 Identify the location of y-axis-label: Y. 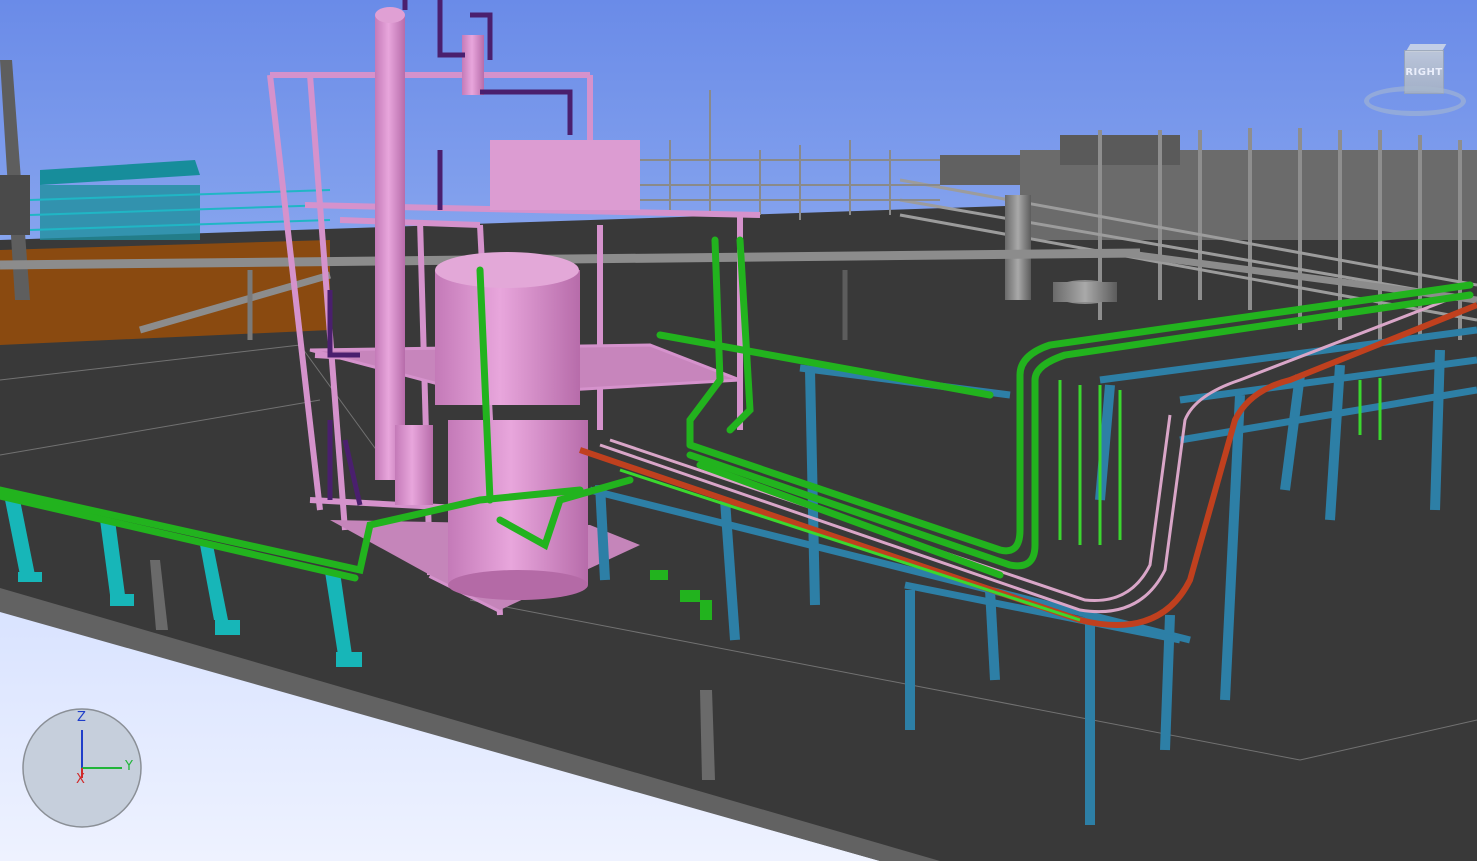
(129, 766).